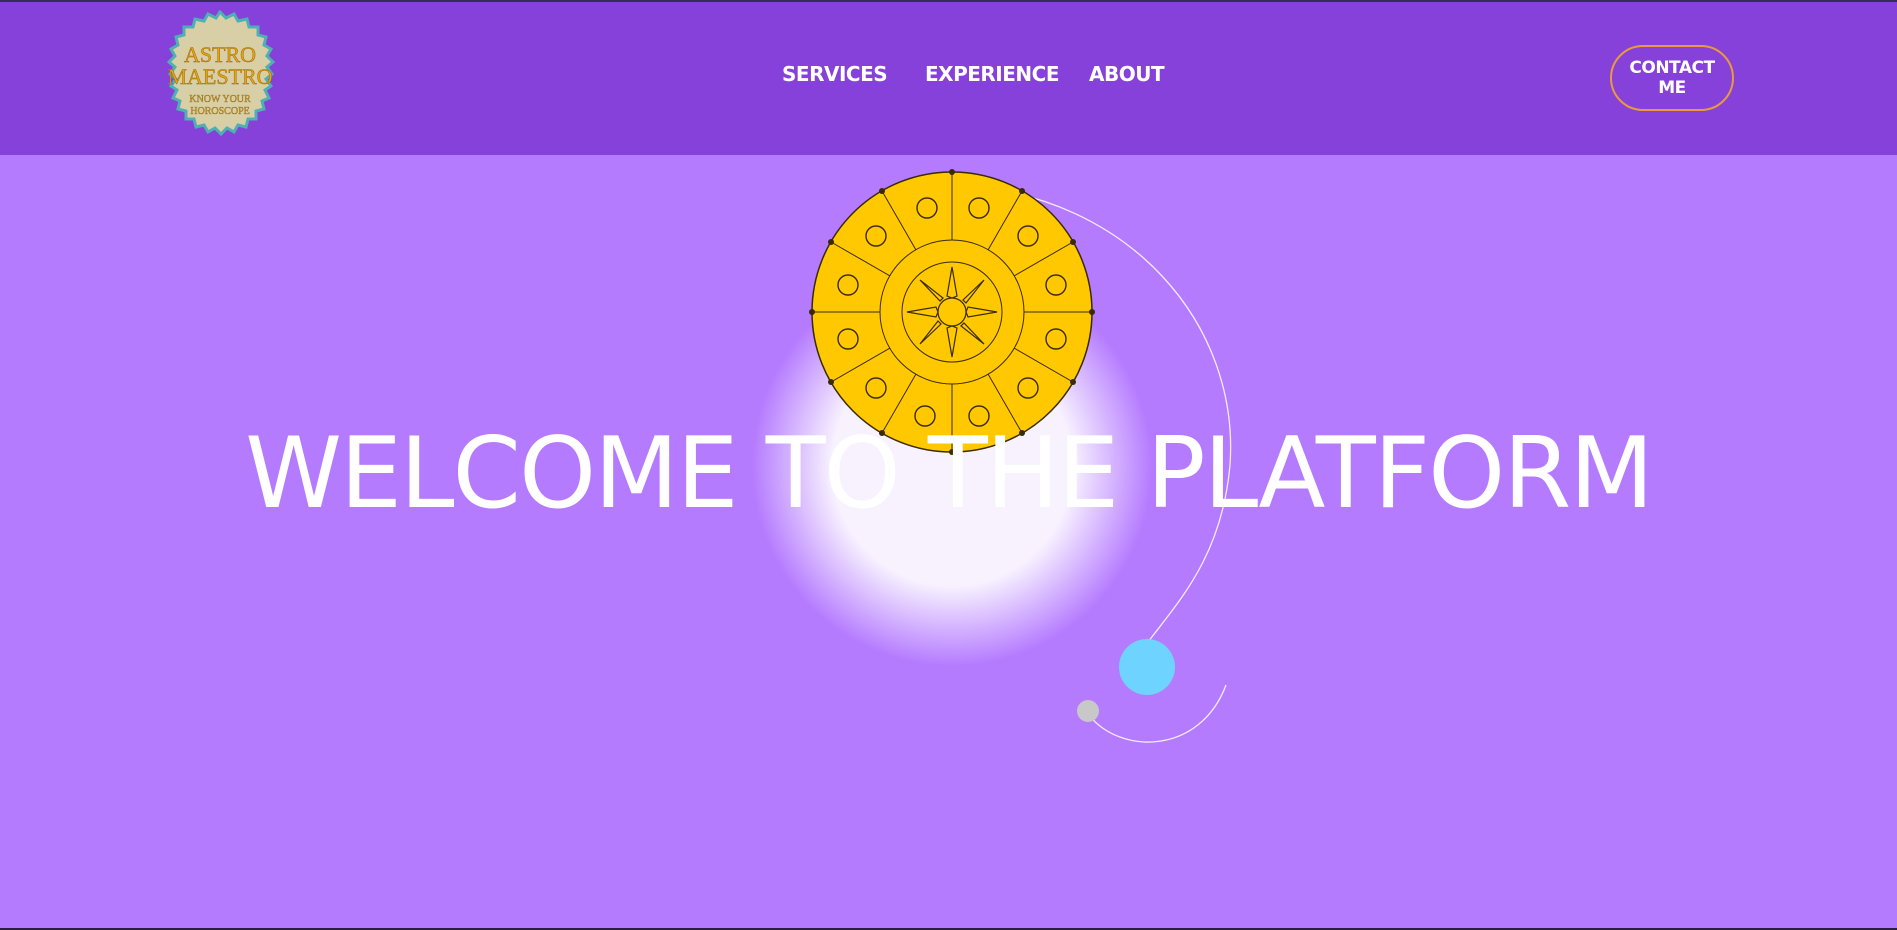  Describe the element at coordinates (220, 99) in the screenshot. I see `logo-text-know-your: KNOW YOUR` at that location.